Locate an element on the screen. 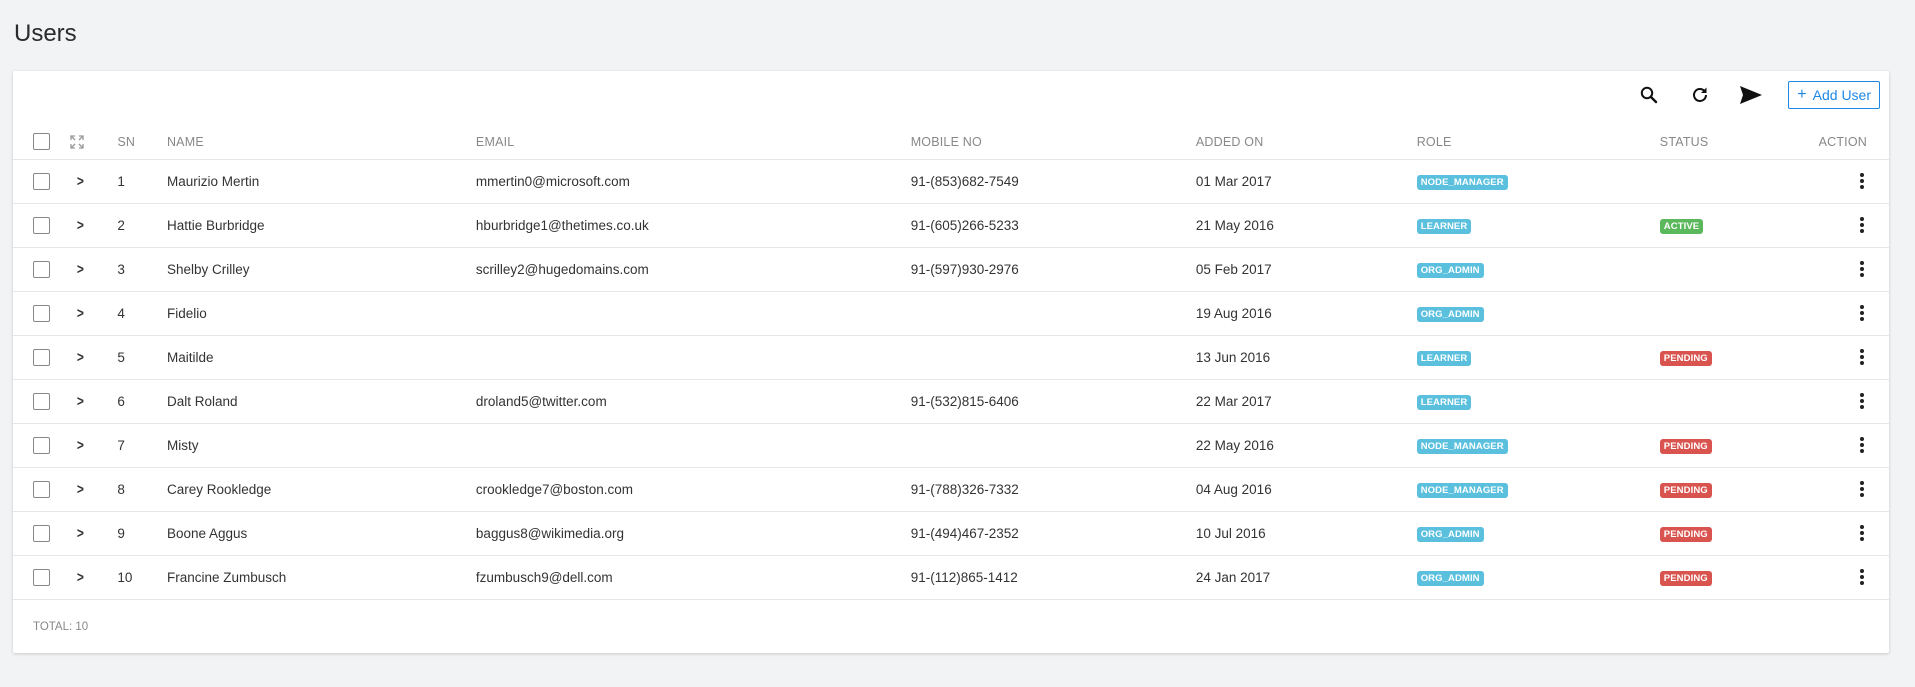 The width and height of the screenshot is (1915, 687). column-header-mobile: MOBILE NO is located at coordinates (1053, 142).